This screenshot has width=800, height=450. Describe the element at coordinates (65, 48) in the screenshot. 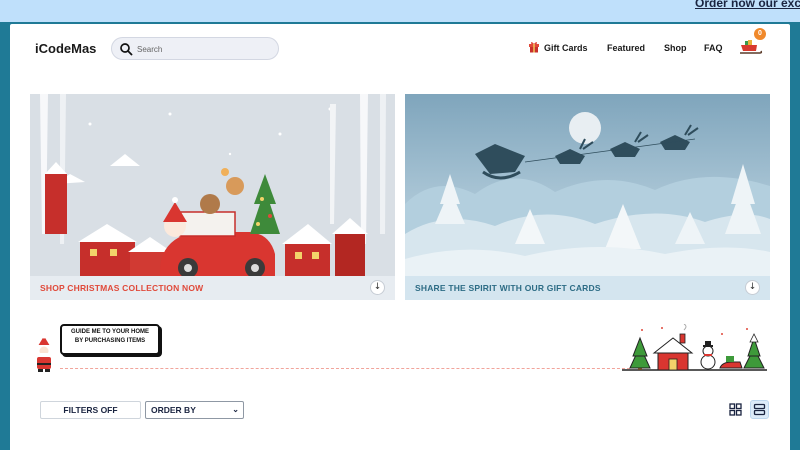

I see `site-logo: iCodeMas` at that location.